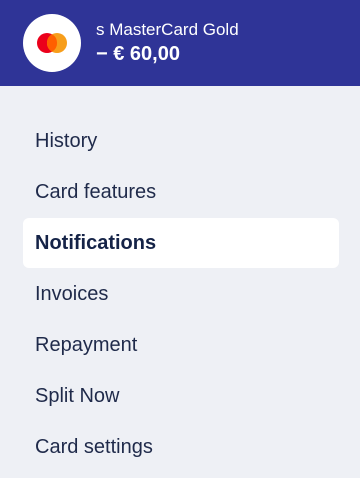 The height and width of the screenshot is (478, 360). I want to click on menu-item-invoices: Invoices, so click(181, 294).